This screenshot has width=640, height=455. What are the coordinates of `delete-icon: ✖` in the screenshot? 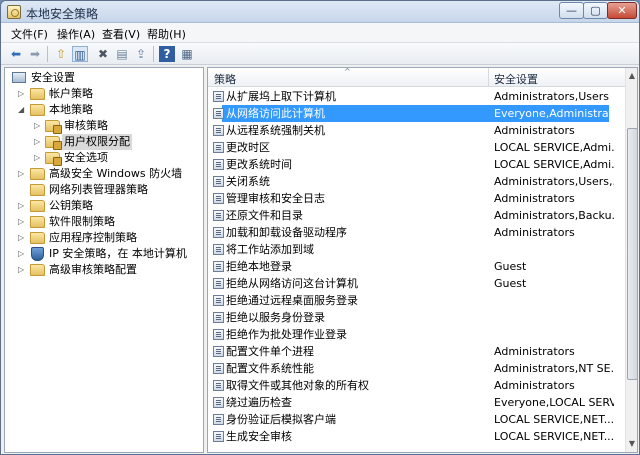 It's located at (103, 54).